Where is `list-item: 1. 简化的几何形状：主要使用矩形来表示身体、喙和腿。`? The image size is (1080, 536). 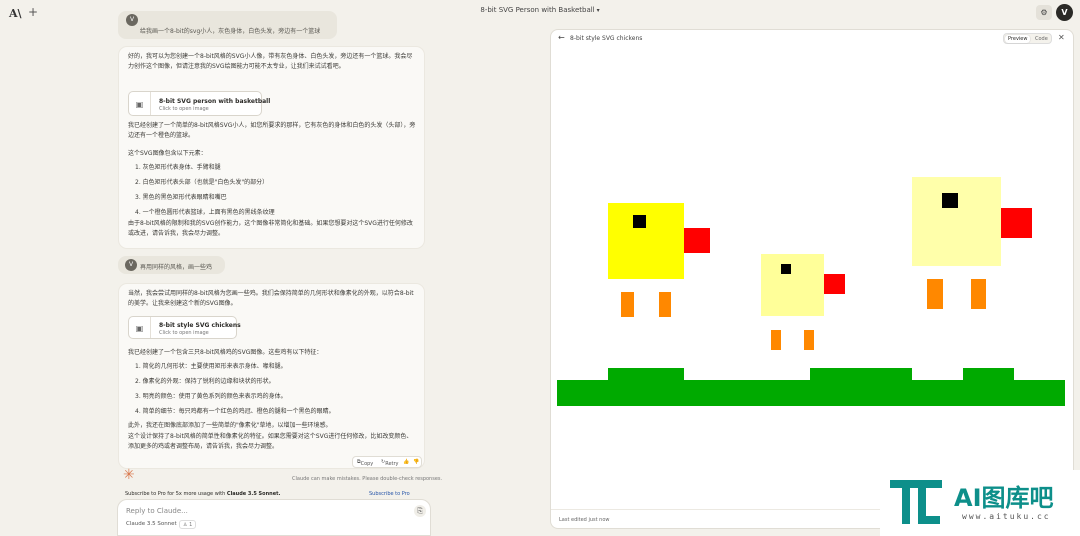
list-item: 1. 简化的几何形状：主要使用矩形来表示身体、喙和腿。 is located at coordinates (211, 366).